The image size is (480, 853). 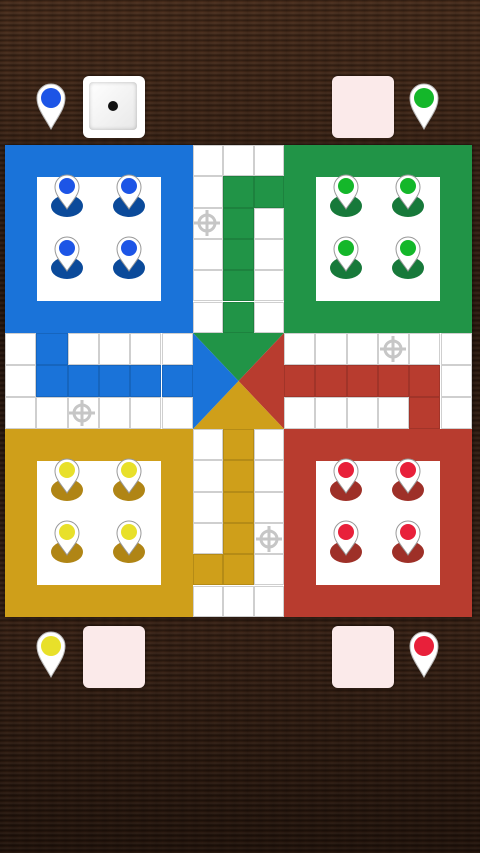 What do you see at coordinates (424, 654) in the screenshot?
I see `red-player-pin-icon` at bounding box center [424, 654].